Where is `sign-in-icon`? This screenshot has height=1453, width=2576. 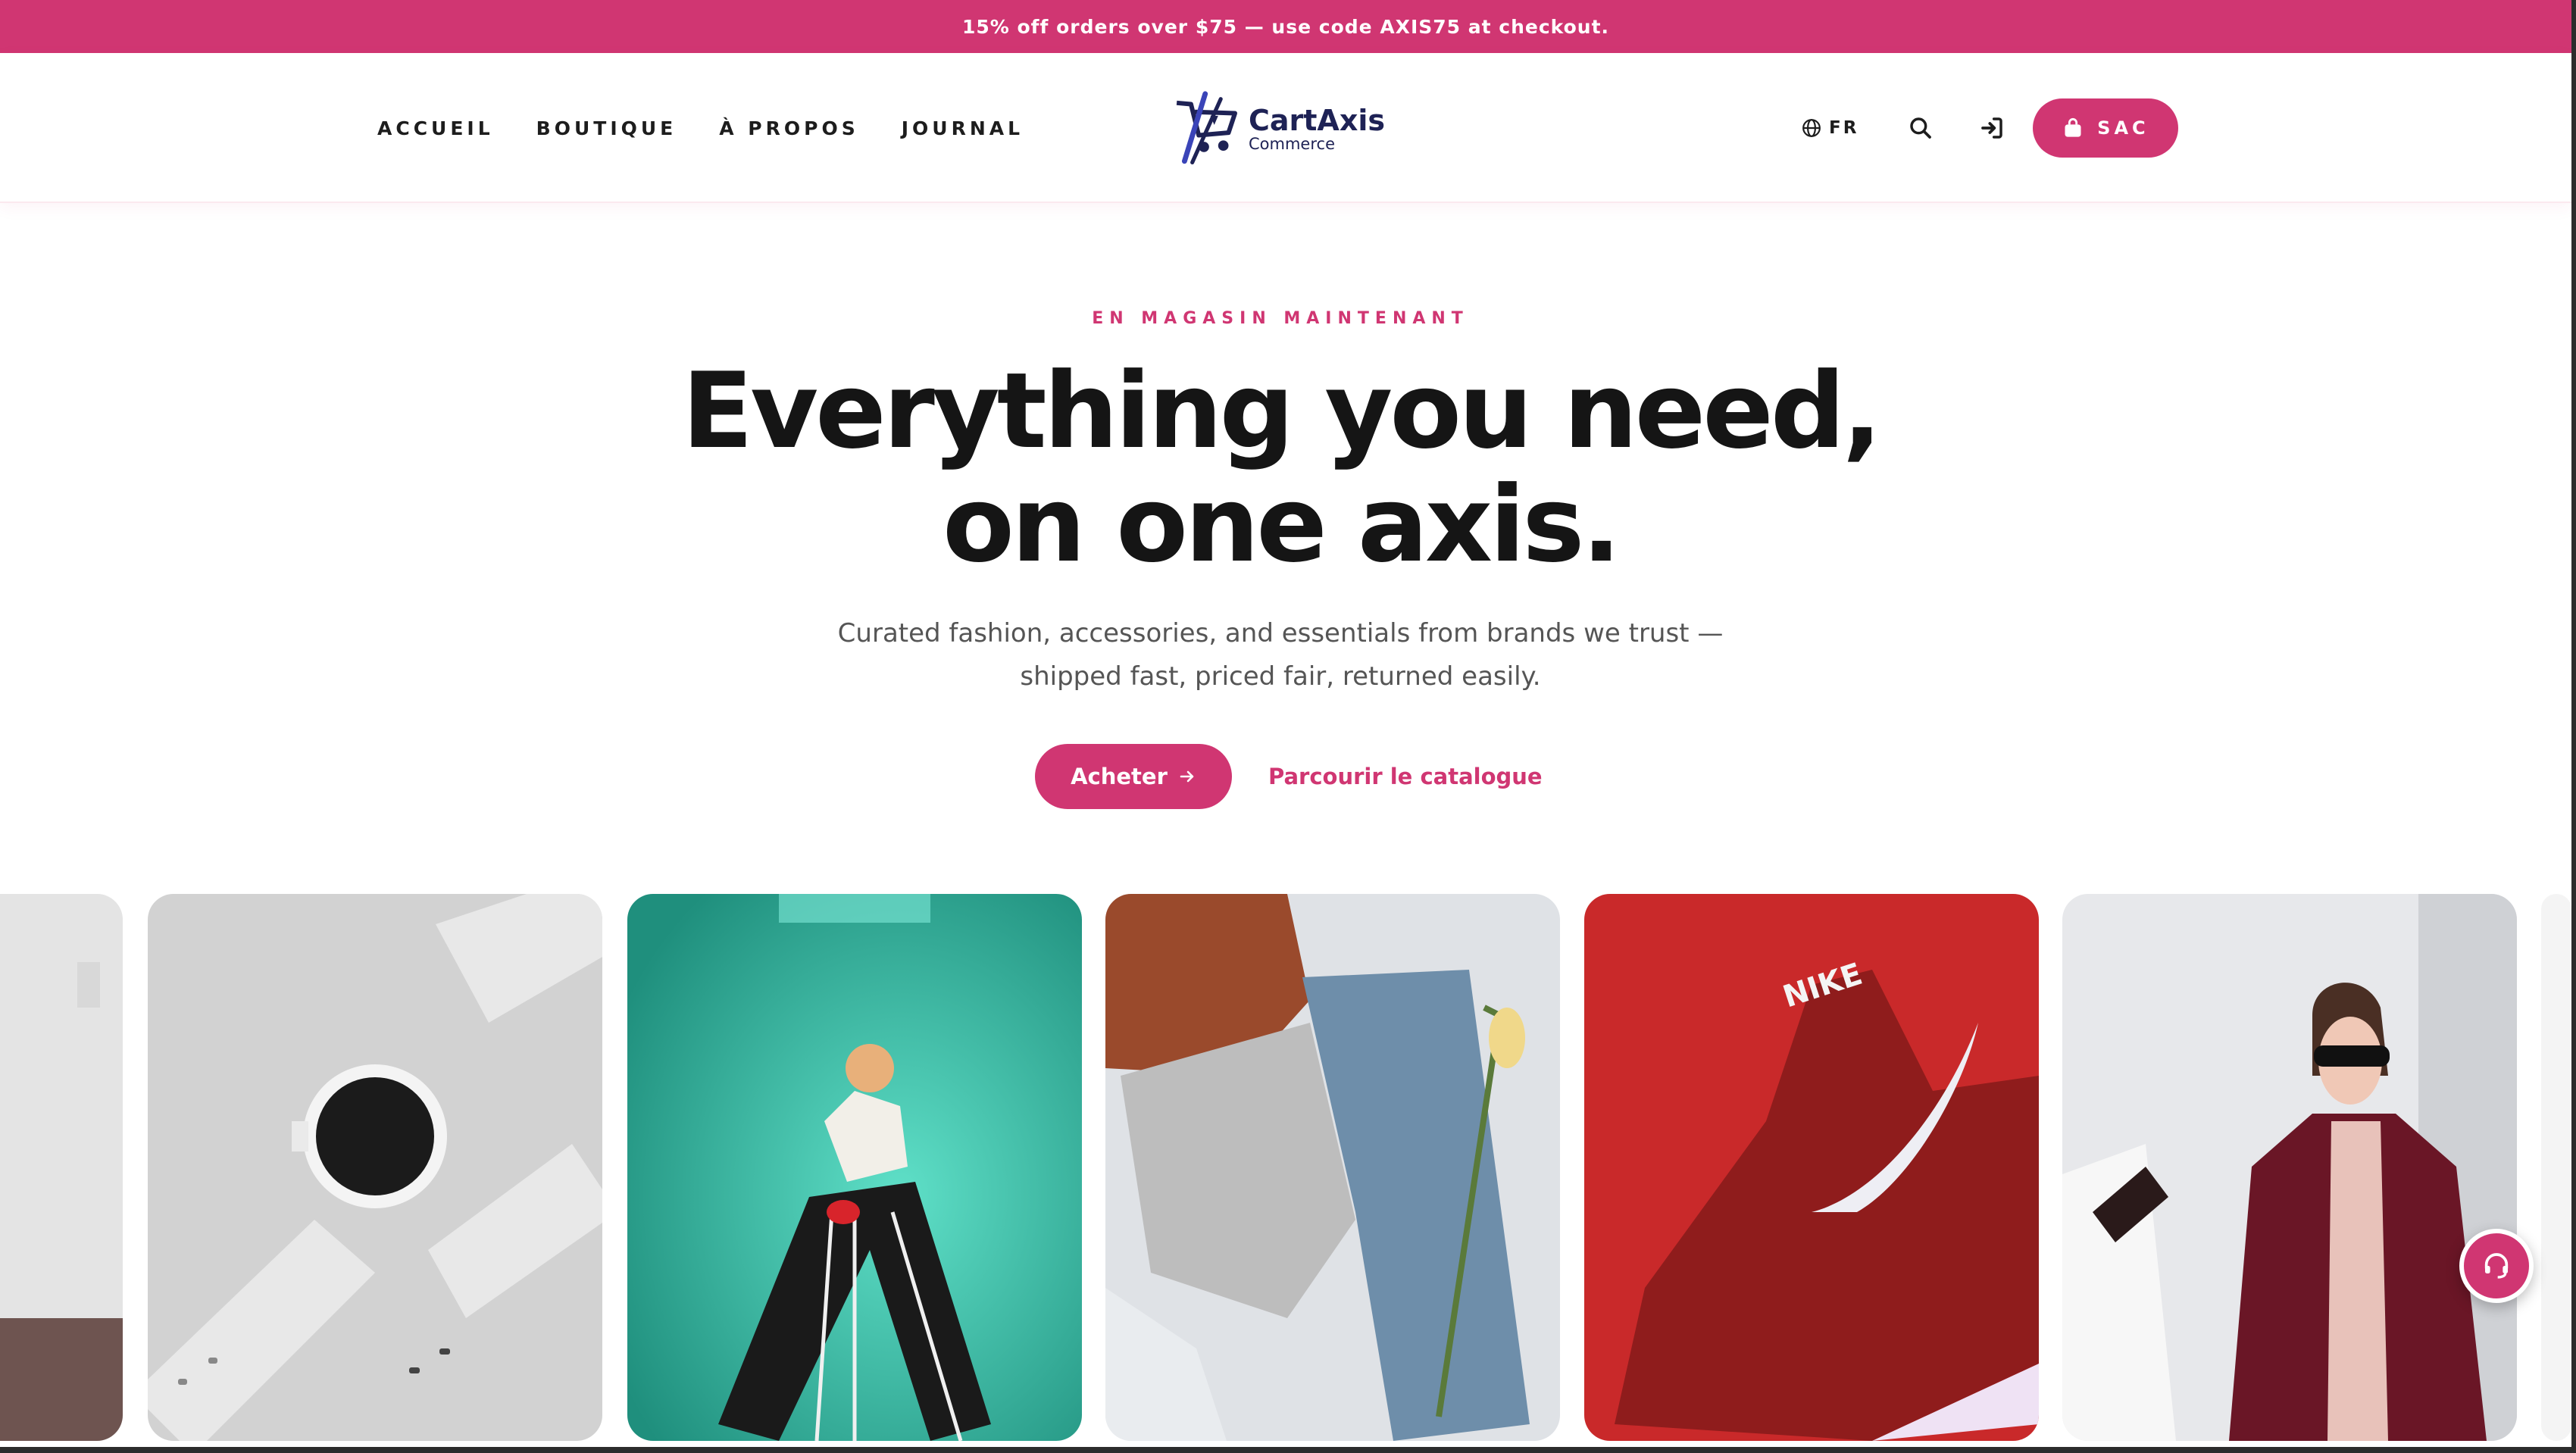
sign-in-icon is located at coordinates (1992, 128).